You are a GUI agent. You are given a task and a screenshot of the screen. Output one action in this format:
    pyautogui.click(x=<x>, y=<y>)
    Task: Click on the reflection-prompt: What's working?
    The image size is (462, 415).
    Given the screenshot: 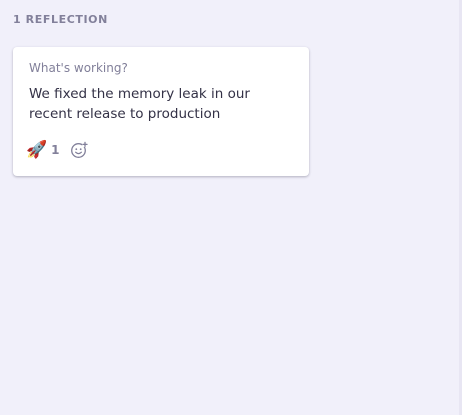 What is the action you would take?
    pyautogui.click(x=78, y=68)
    